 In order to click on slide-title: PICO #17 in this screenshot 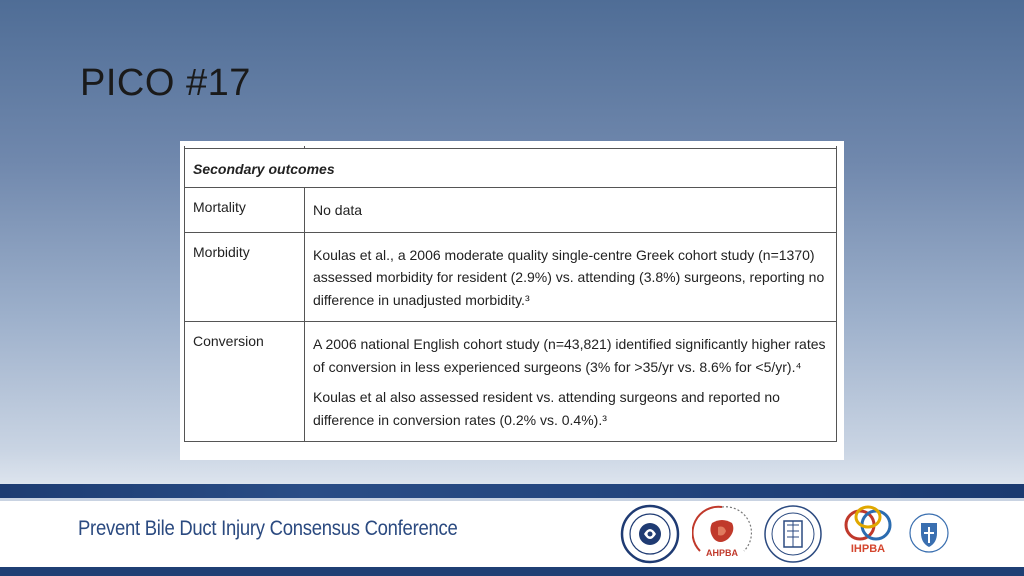, I will do `click(165, 83)`.